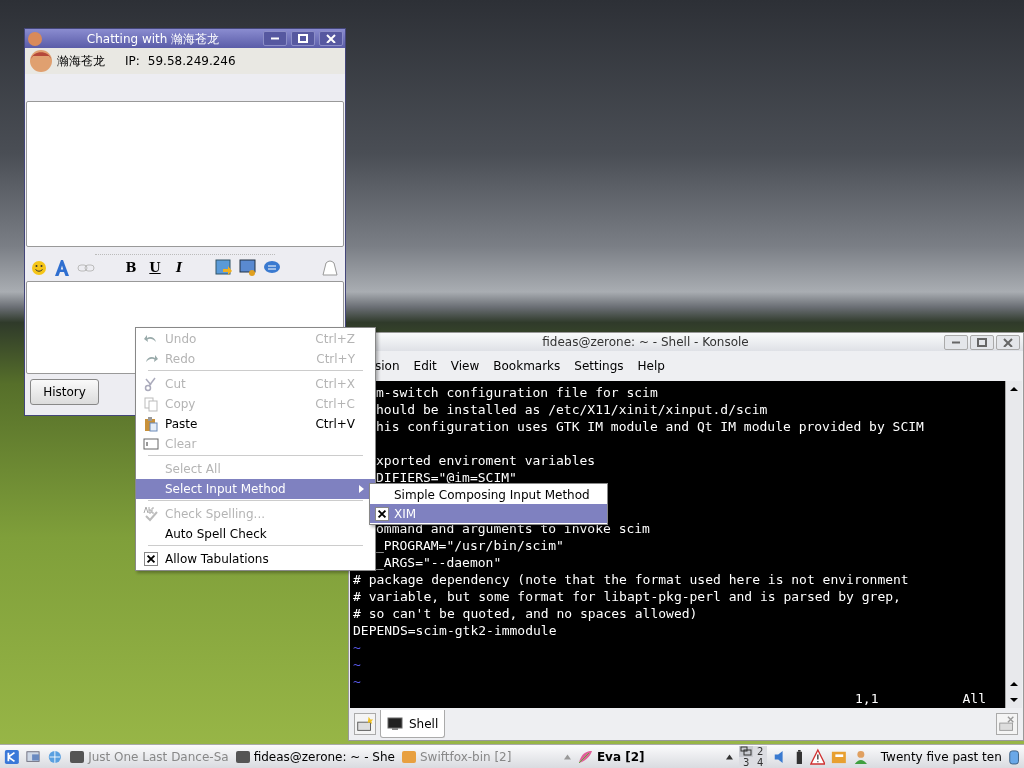 This screenshot has width=1024, height=768. I want to click on shortcut-label: Ctrl+C, so click(335, 404).